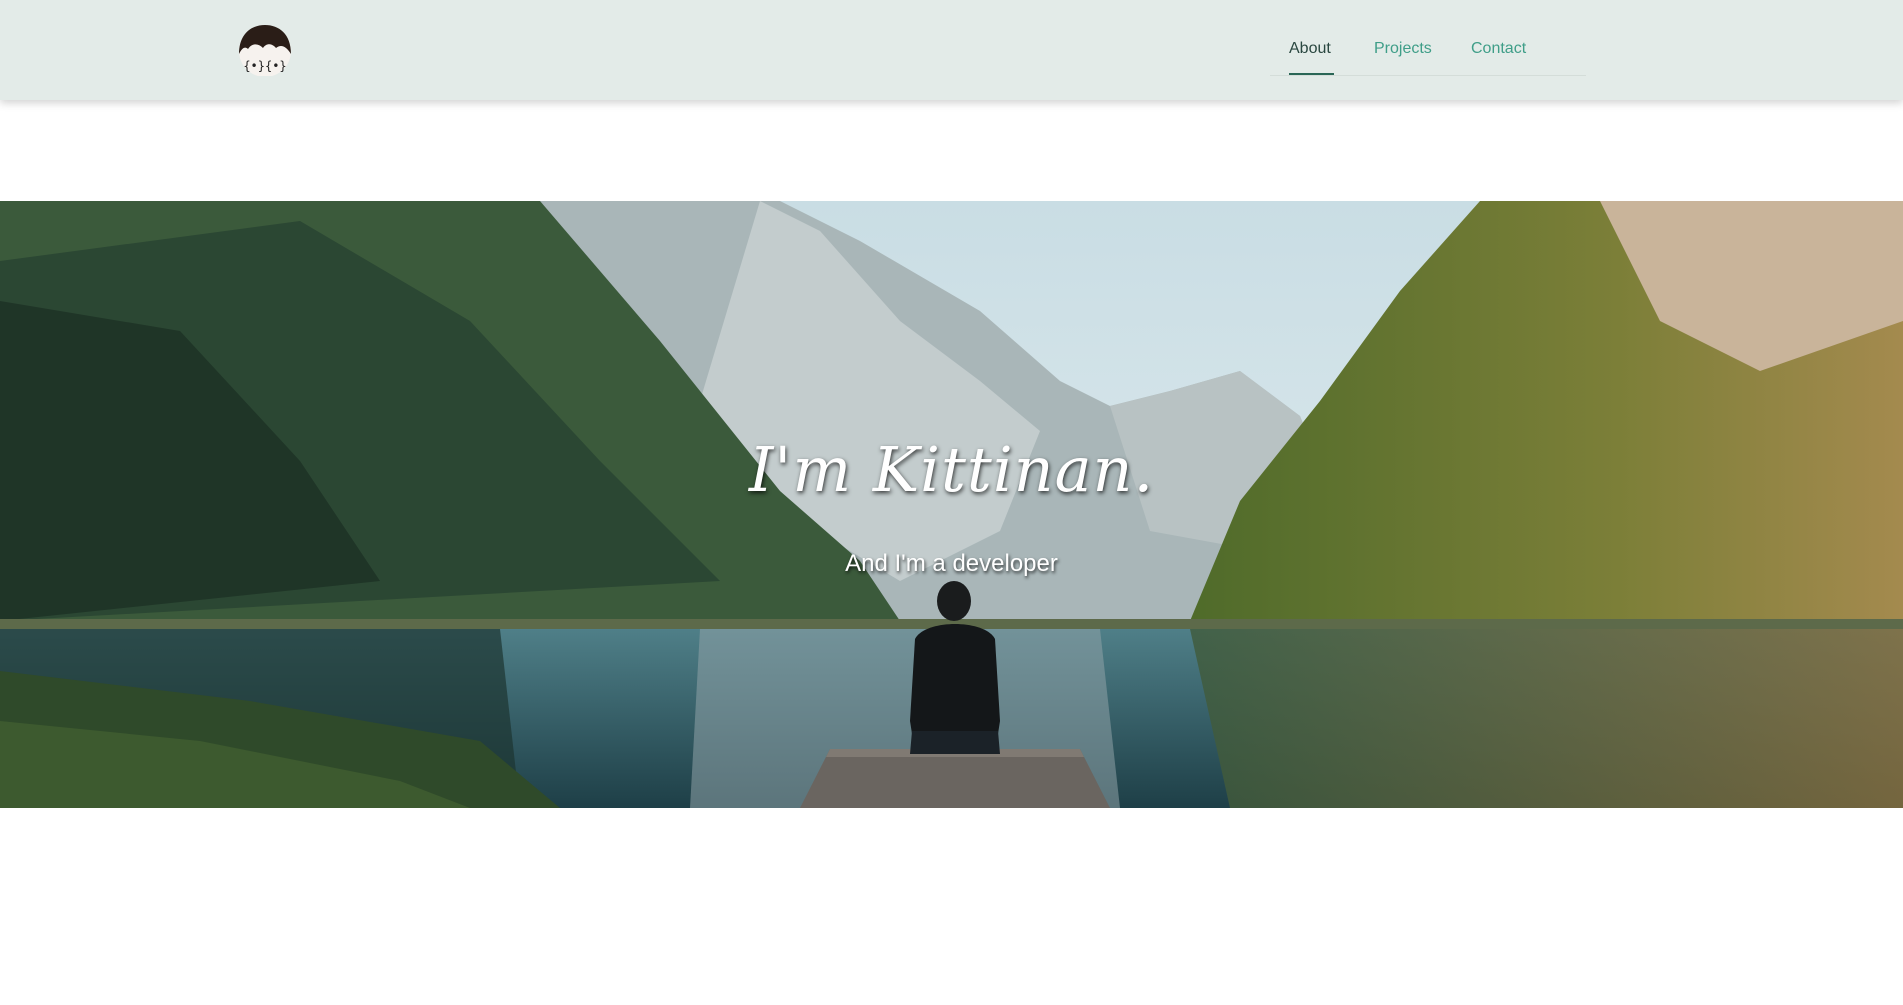  What do you see at coordinates (951, 469) in the screenshot?
I see `hero-title: I'm Kittinan.` at bounding box center [951, 469].